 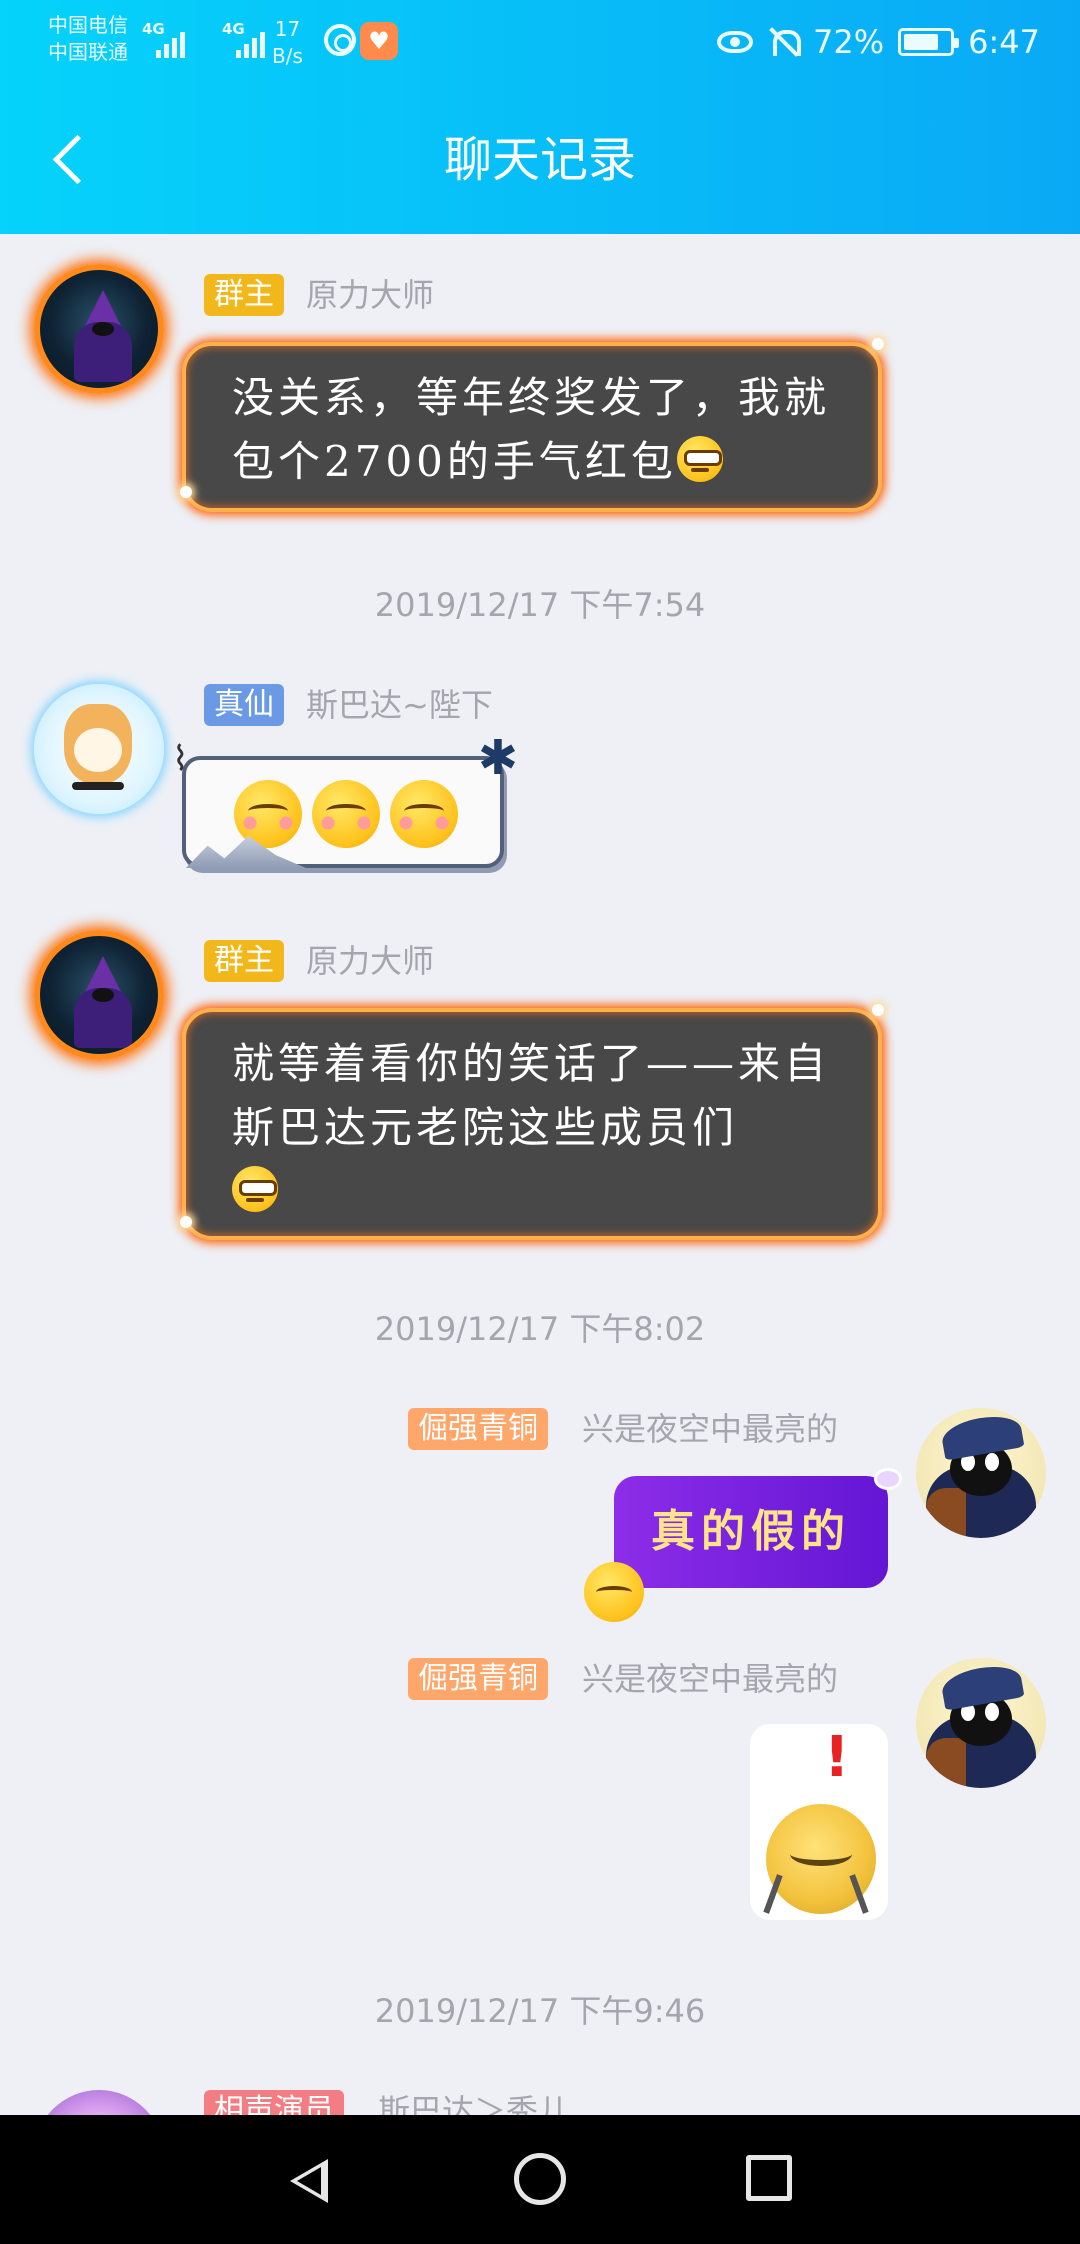 I want to click on message-bubble: 没关系，等年终奖发了，我就包个2700的手气红包, so click(x=532, y=425).